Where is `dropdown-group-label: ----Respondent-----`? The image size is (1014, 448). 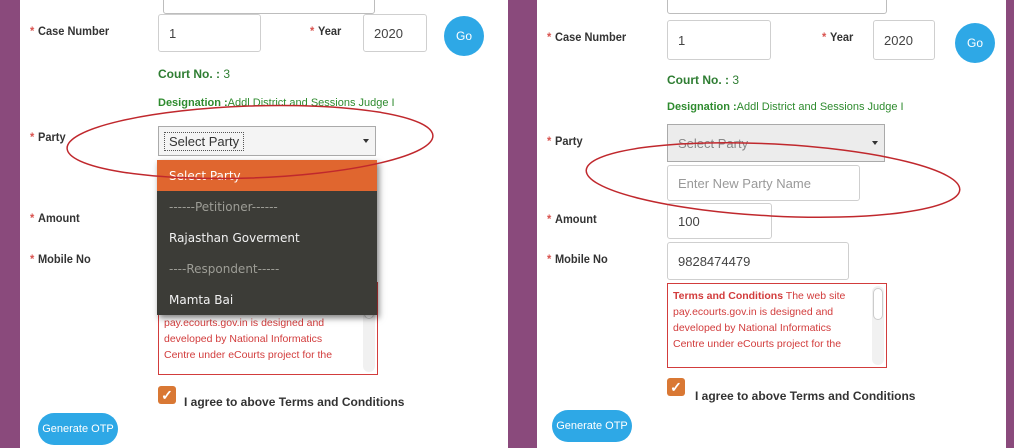 dropdown-group-label: ----Respondent----- is located at coordinates (224, 268).